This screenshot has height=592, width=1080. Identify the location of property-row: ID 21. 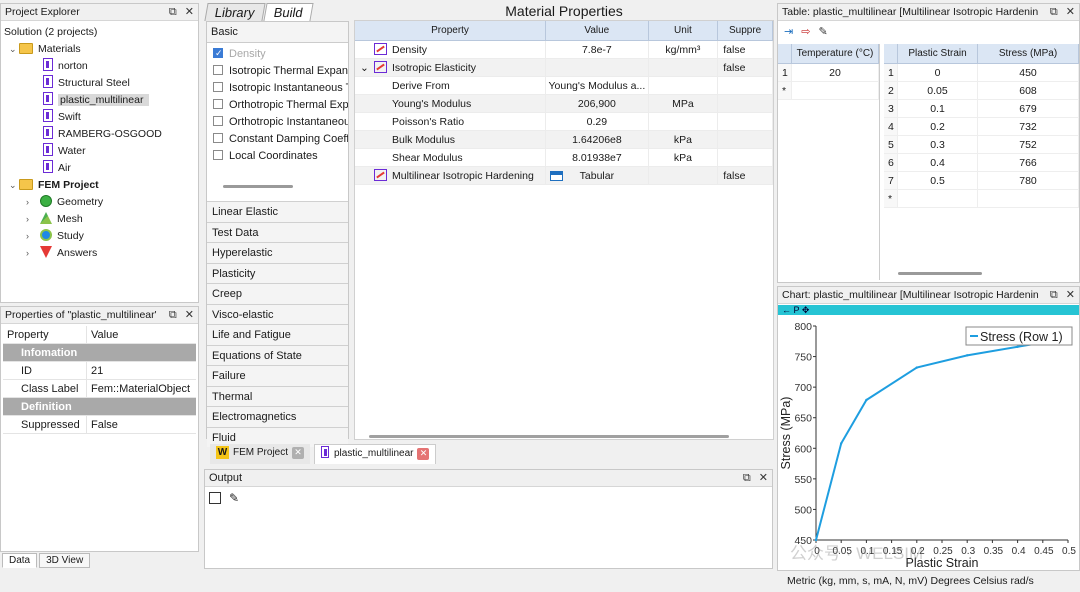
(99, 371).